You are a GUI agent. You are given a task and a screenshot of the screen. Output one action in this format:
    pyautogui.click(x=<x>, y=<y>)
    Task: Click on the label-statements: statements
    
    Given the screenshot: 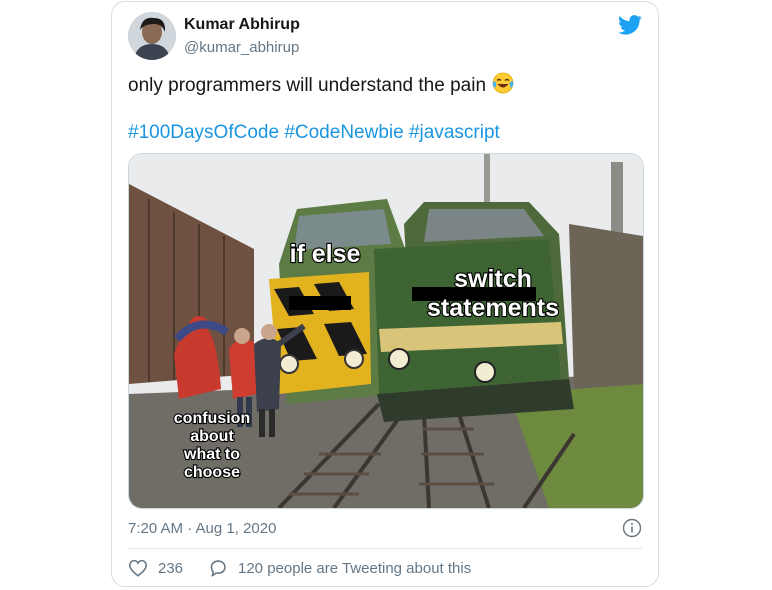 What is the action you would take?
    pyautogui.click(x=493, y=308)
    